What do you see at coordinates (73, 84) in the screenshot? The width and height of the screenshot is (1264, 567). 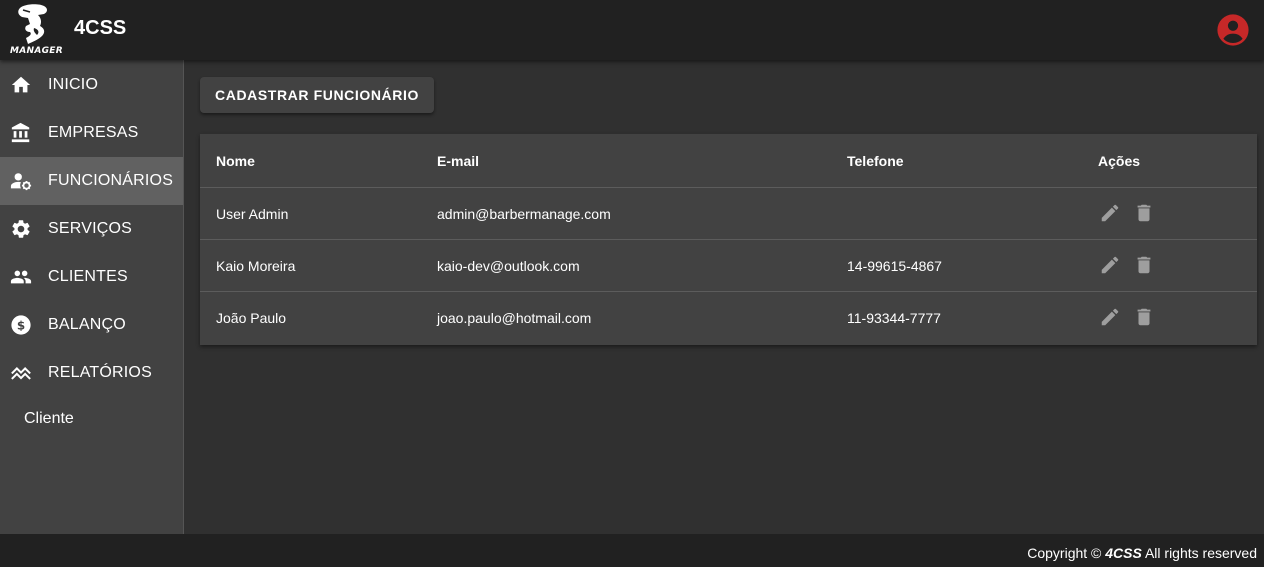 I see `sidebar-item-label: INICIO` at bounding box center [73, 84].